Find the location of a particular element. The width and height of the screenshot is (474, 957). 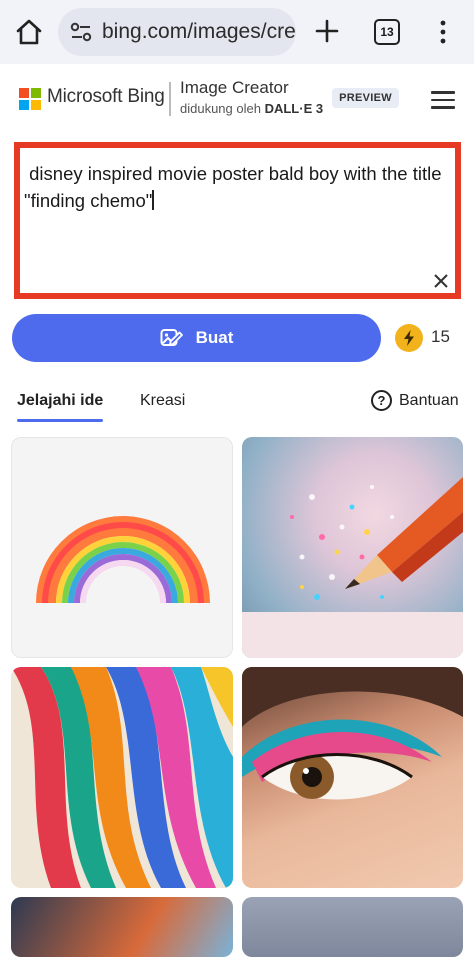

image-create-icon is located at coordinates (171, 337).